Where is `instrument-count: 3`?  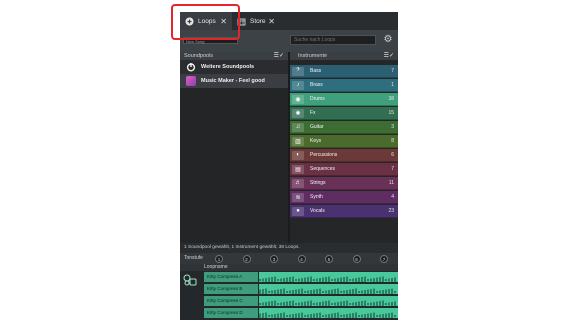
instrument-count: 3 is located at coordinates (392, 127).